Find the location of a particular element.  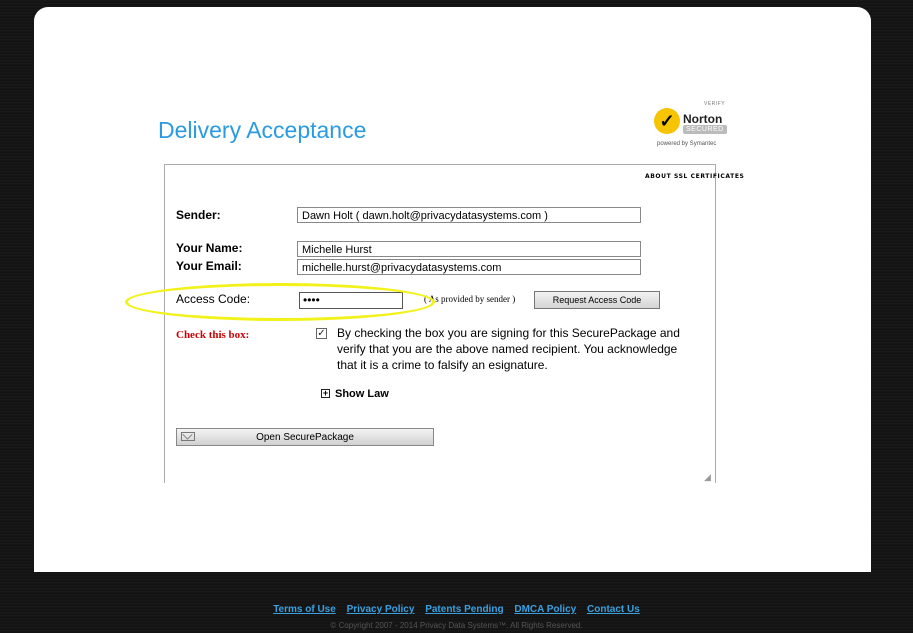

sender-label: Sender: is located at coordinates (198, 215).